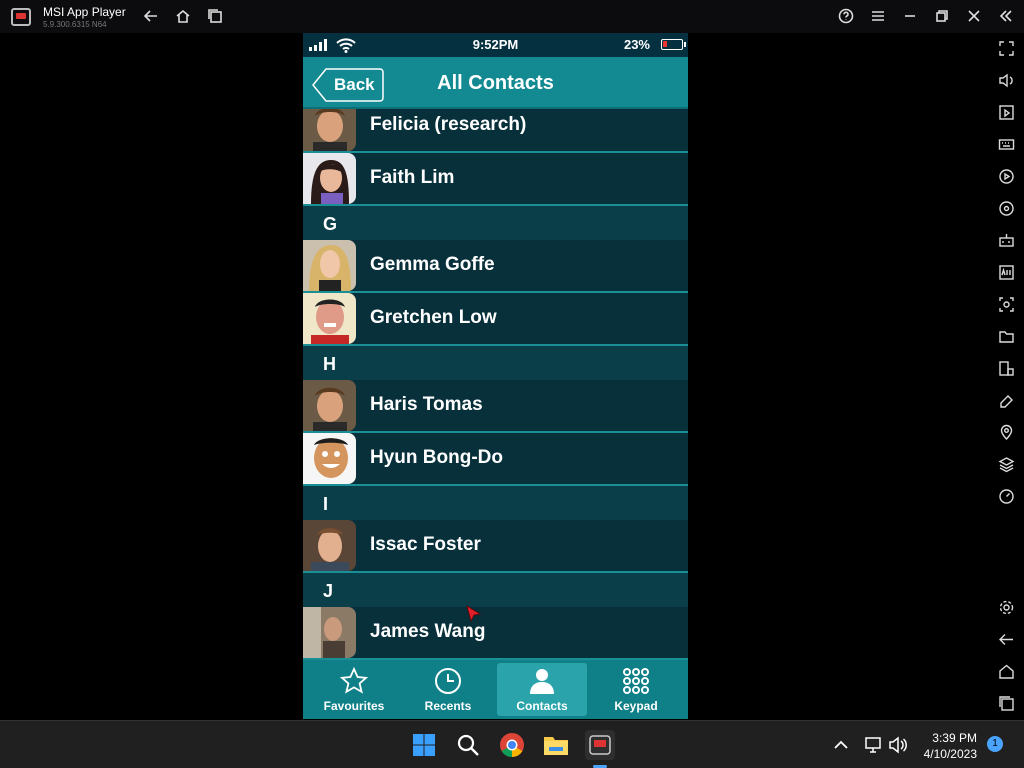  Describe the element at coordinates (424, 745) in the screenshot. I see `windows-start-icon` at that location.